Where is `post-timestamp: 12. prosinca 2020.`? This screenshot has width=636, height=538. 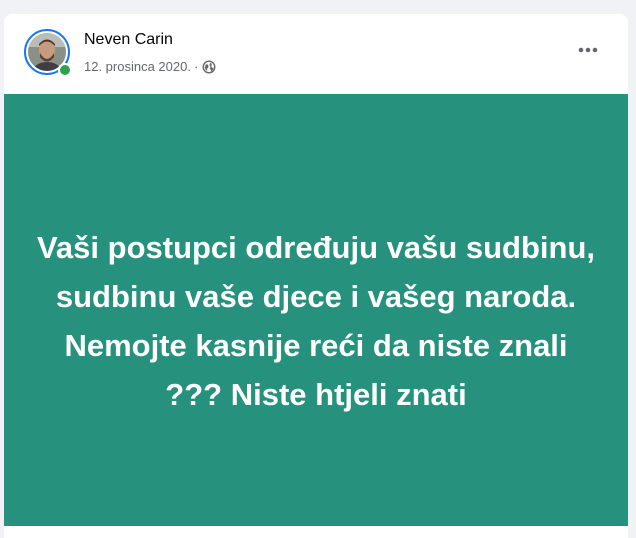 post-timestamp: 12. prosinca 2020. is located at coordinates (137, 66).